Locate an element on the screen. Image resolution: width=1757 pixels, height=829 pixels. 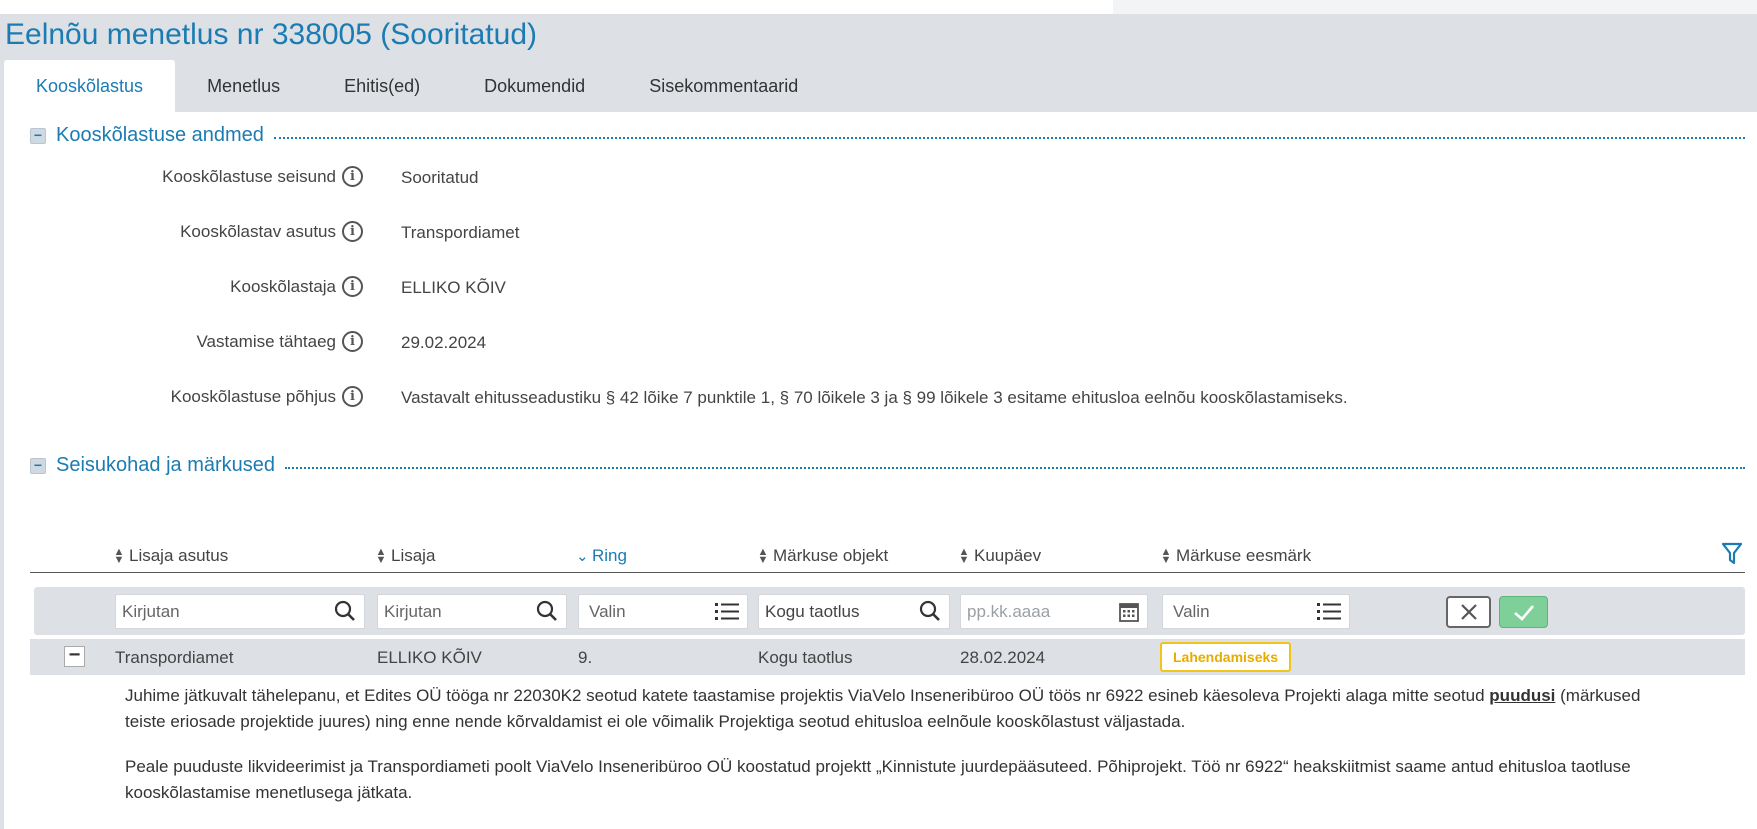
field-label: Kooskõlastaja is located at coordinates (283, 286).